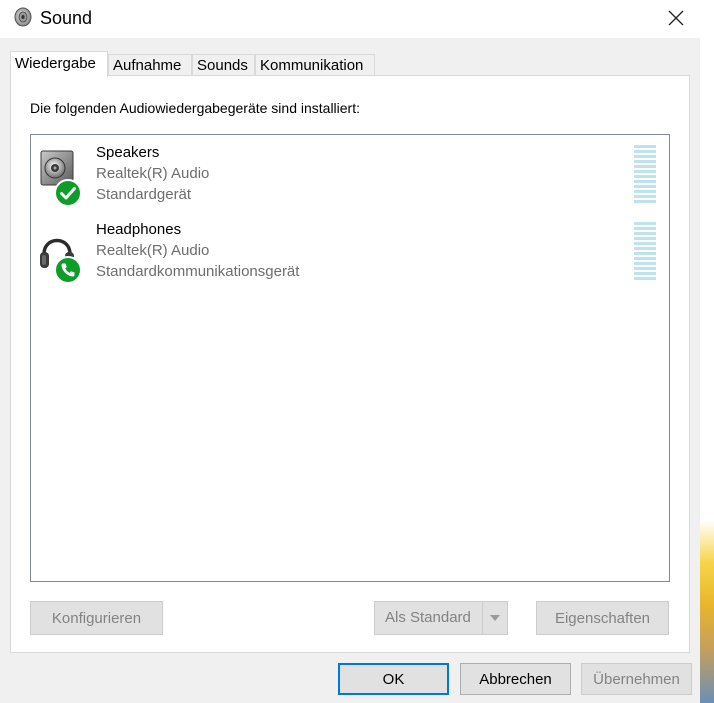 The width and height of the screenshot is (714, 703). I want to click on tab-sounds: Sounds, so click(223, 65).